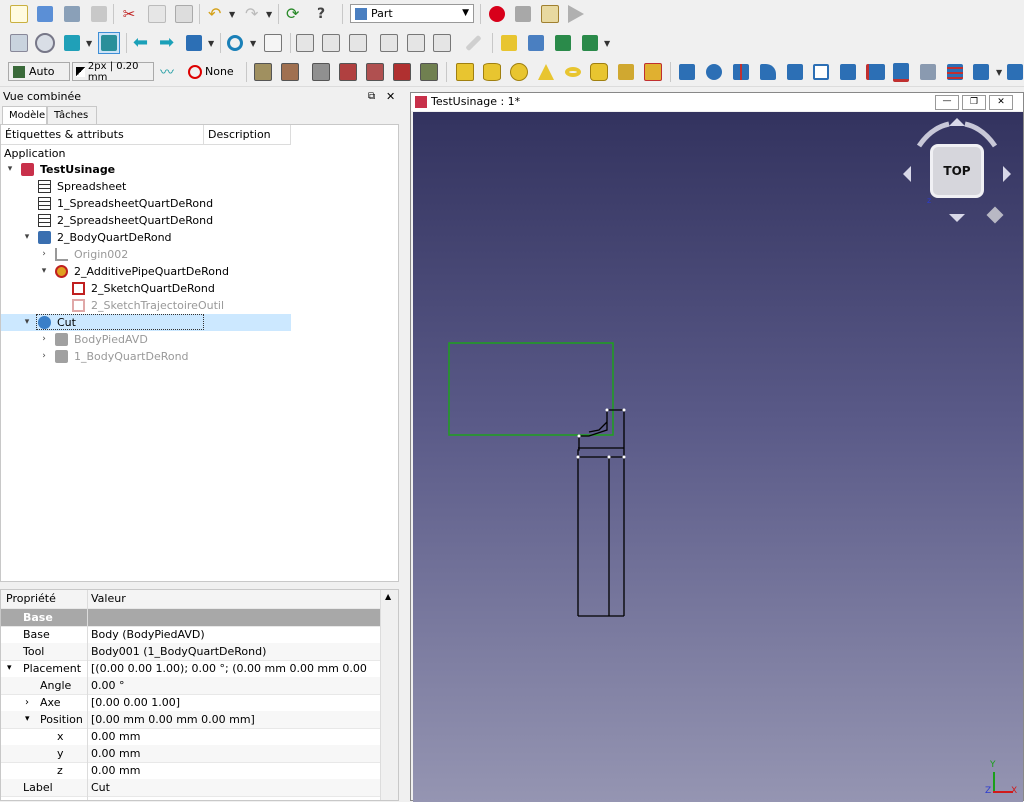 The image size is (1024, 802). What do you see at coordinates (146, 237) in the screenshot?
I see `tree-item-2-body: ▾ 2_BodyQuartDeRond` at bounding box center [146, 237].